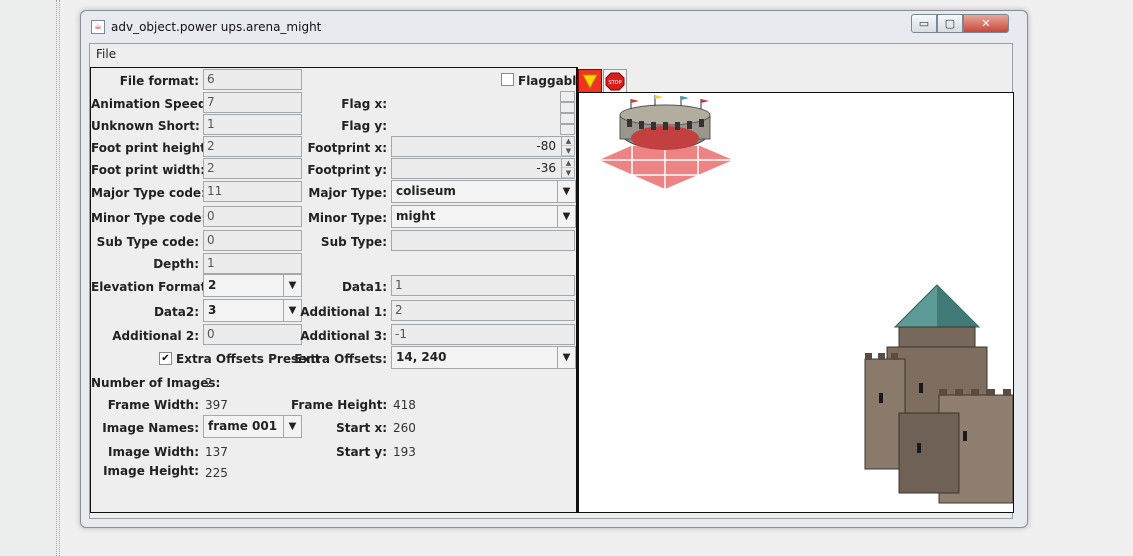  What do you see at coordinates (551, 81) in the screenshot?
I see `flaggable-label: Flaggable` at bounding box center [551, 81].